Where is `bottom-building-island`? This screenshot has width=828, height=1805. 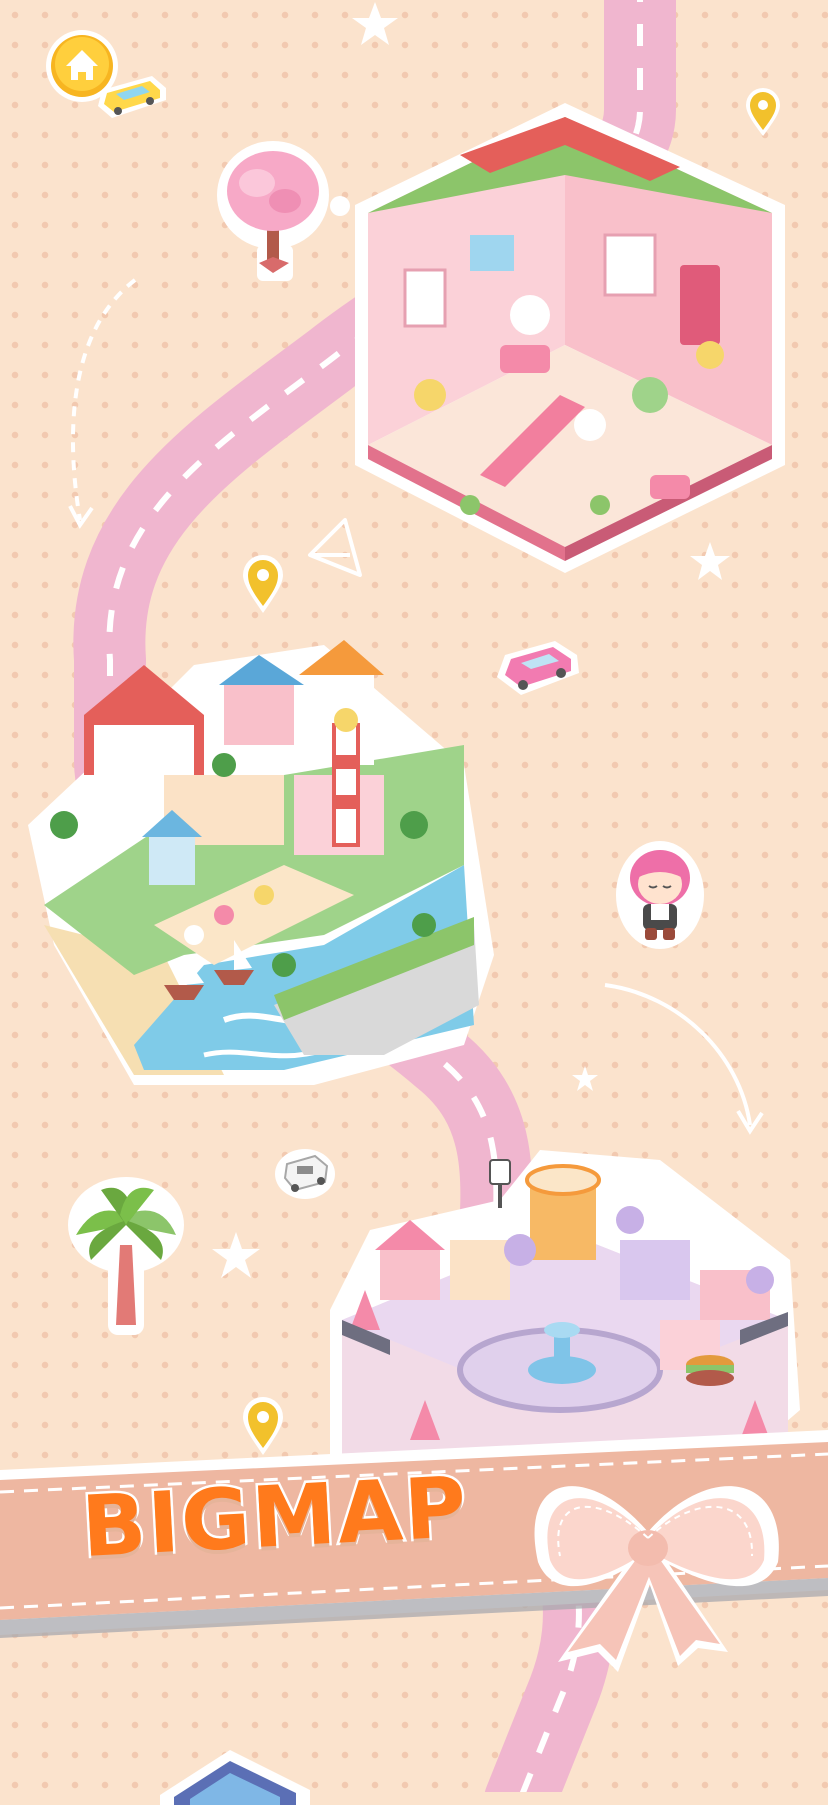 bottom-building-island is located at coordinates (240, 1775).